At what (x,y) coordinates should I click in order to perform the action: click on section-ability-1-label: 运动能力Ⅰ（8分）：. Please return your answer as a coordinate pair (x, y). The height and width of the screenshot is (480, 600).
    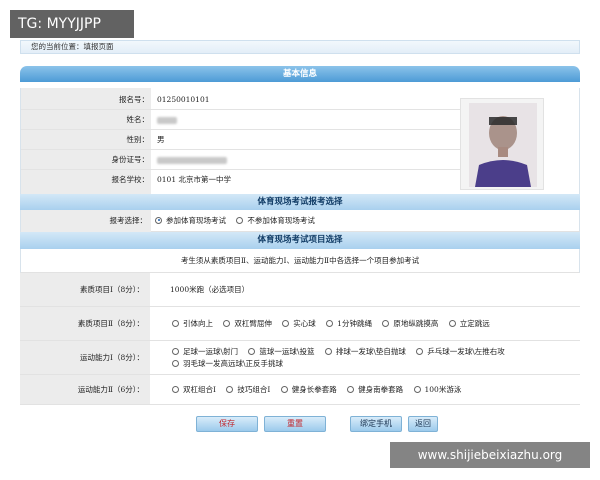
    Looking at the image, I should click on (85, 357).